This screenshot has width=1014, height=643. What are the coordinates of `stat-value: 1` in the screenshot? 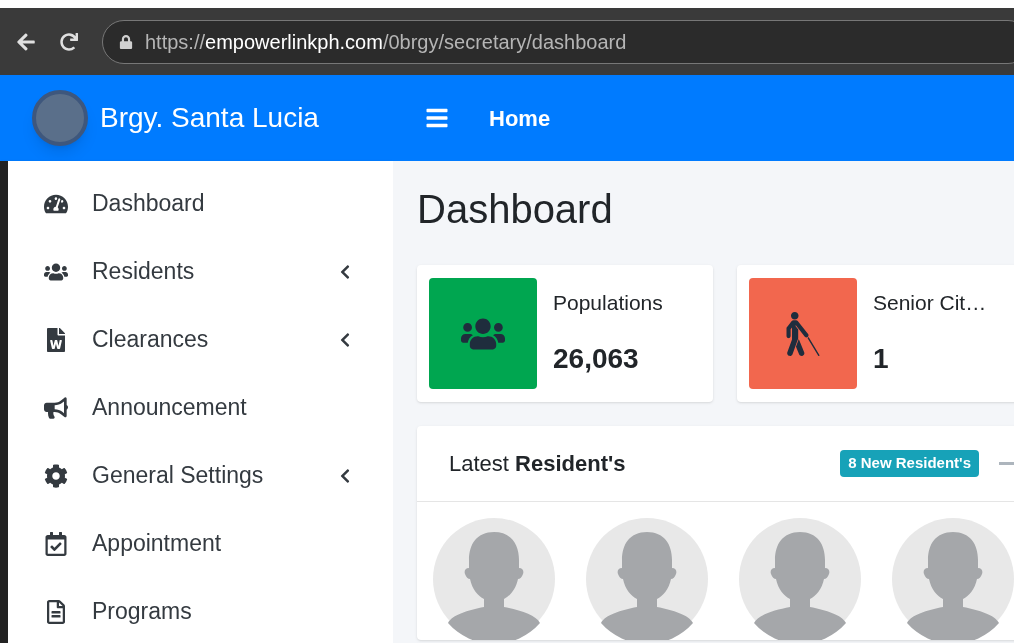 It's located at (881, 359).